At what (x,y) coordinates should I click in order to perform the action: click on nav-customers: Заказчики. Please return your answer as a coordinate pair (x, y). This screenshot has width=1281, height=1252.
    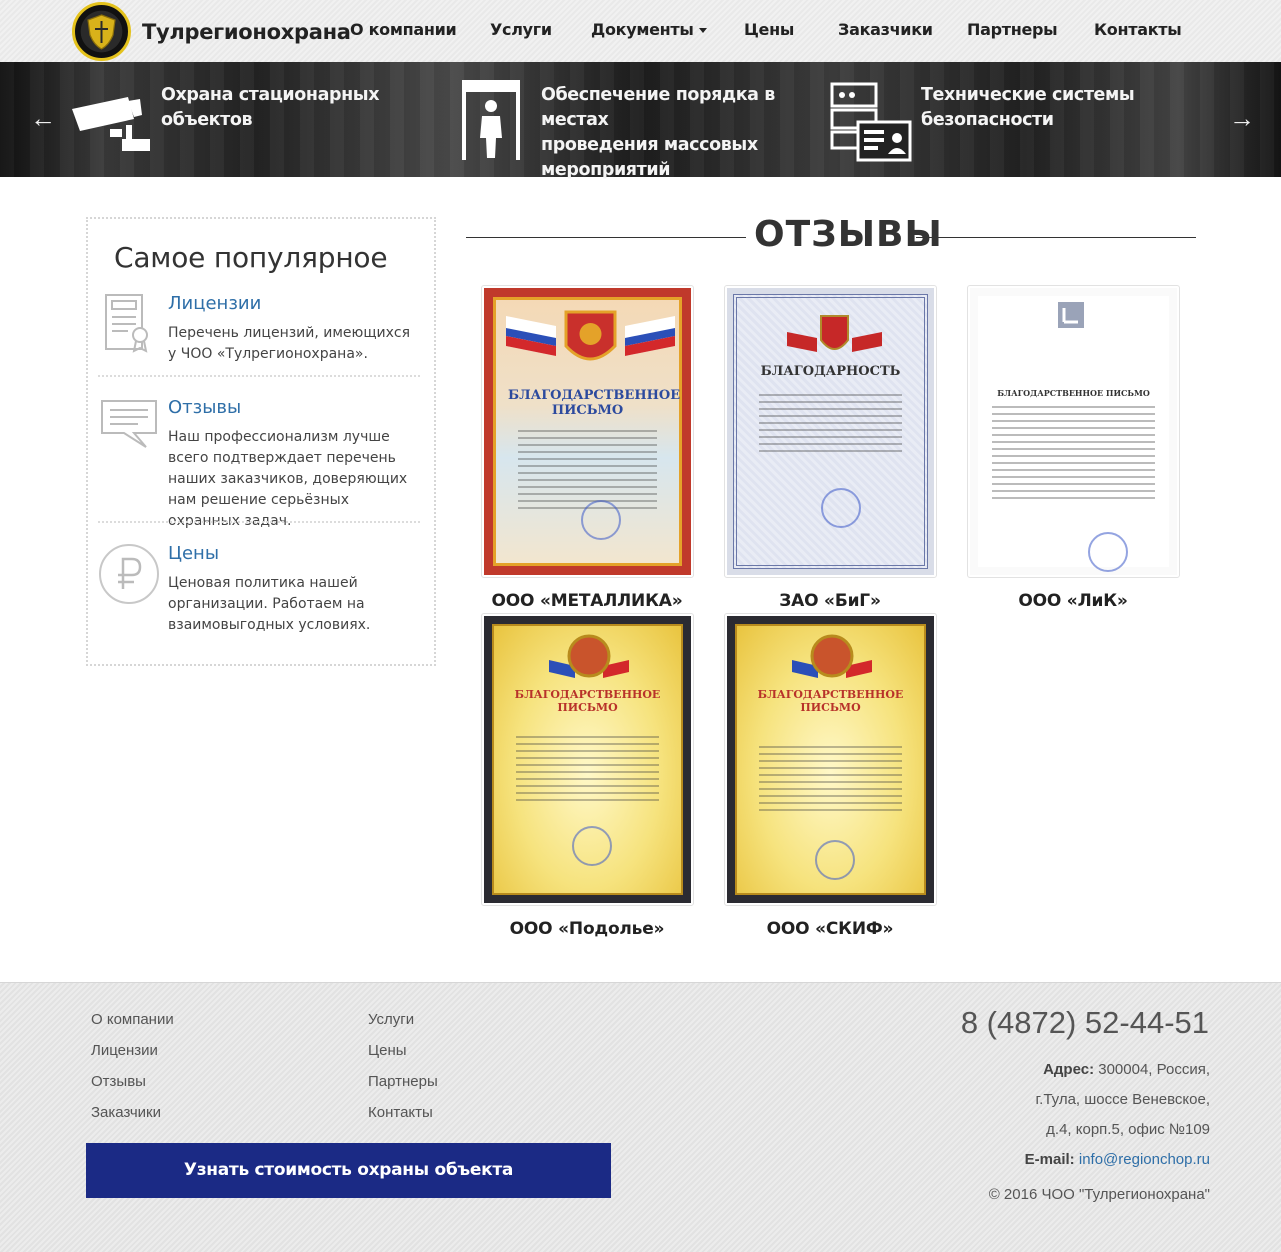
    Looking at the image, I should click on (885, 29).